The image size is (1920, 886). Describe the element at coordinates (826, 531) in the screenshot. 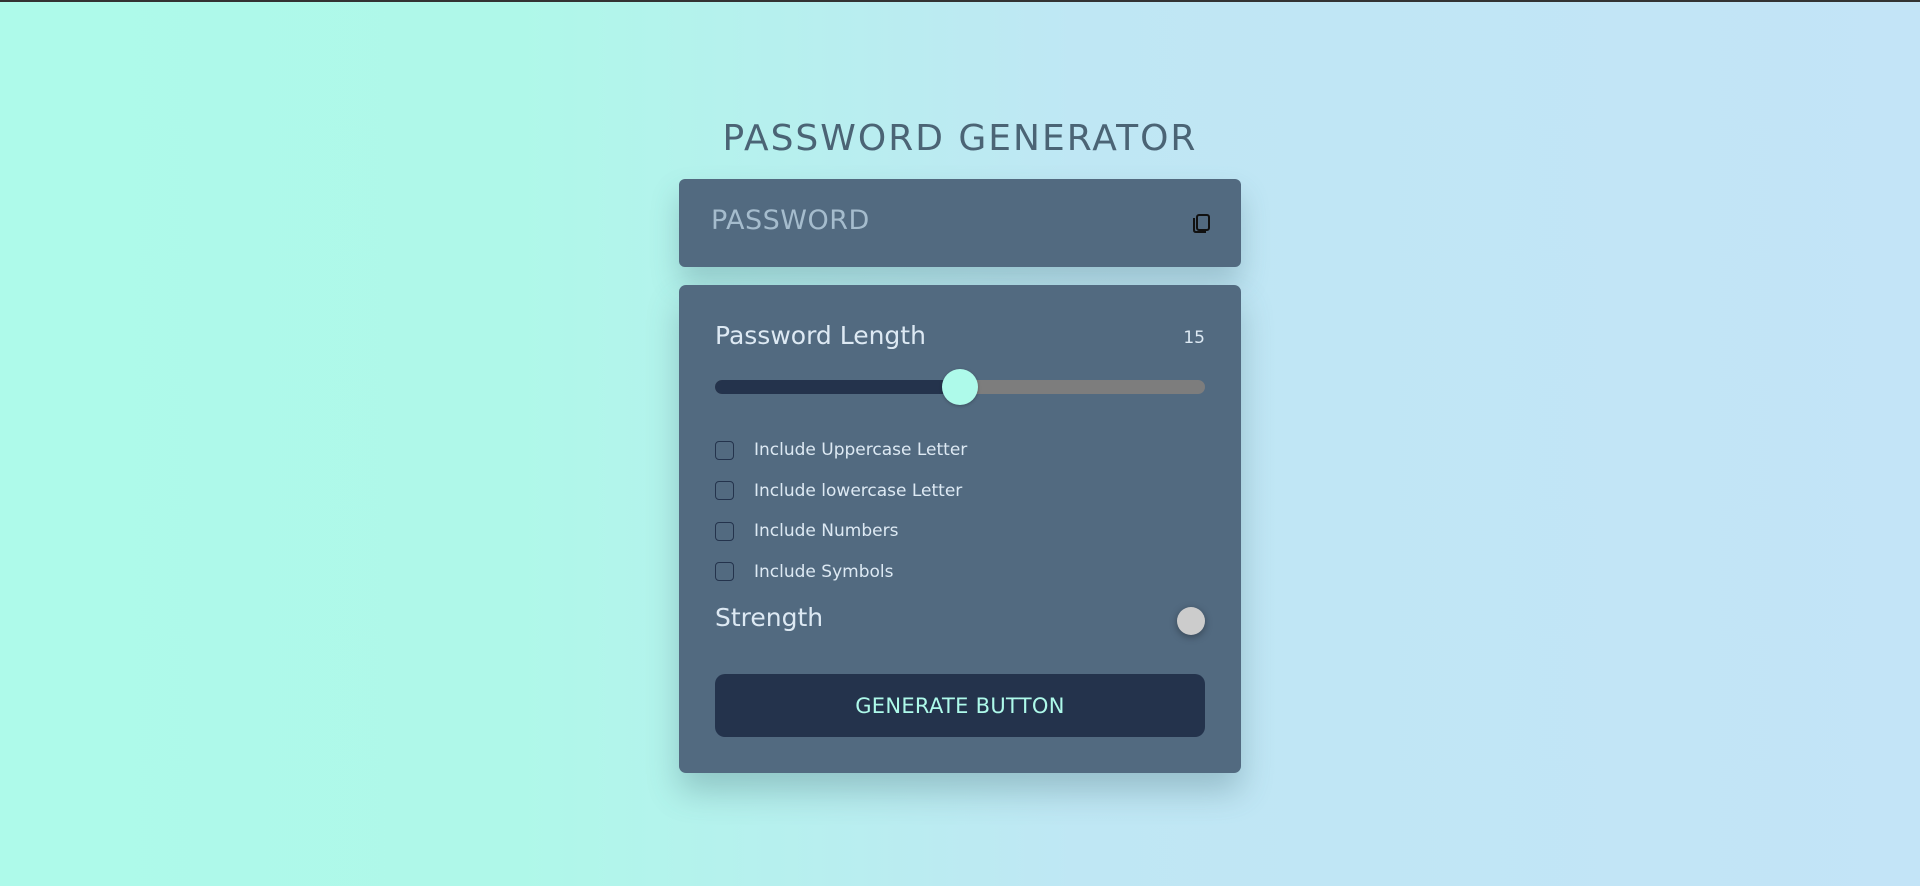

I see `option-label: Include Numbers` at that location.